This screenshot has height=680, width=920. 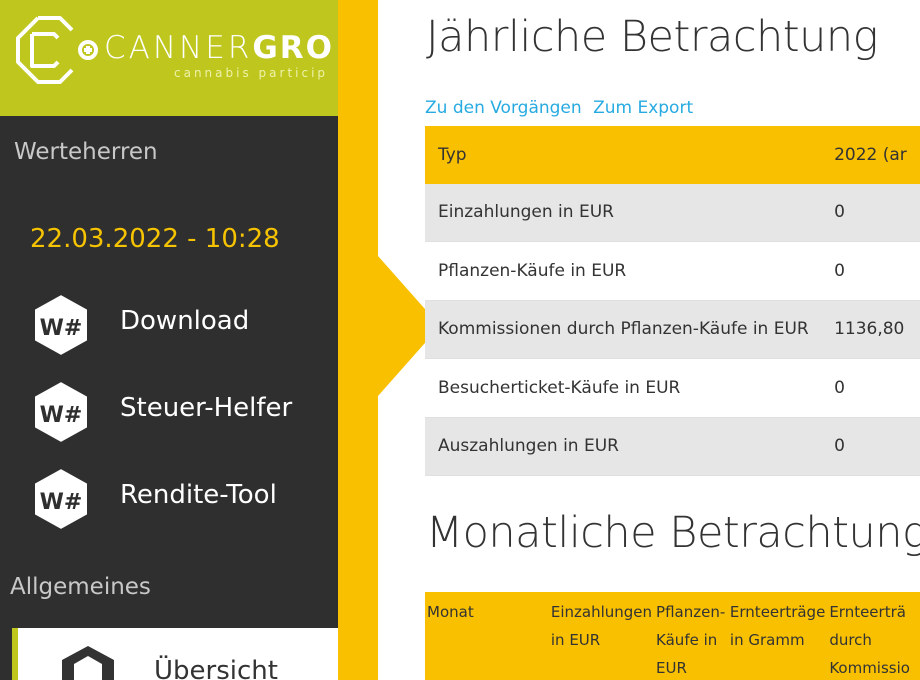 I want to click on overview-icon, so click(x=88, y=663).